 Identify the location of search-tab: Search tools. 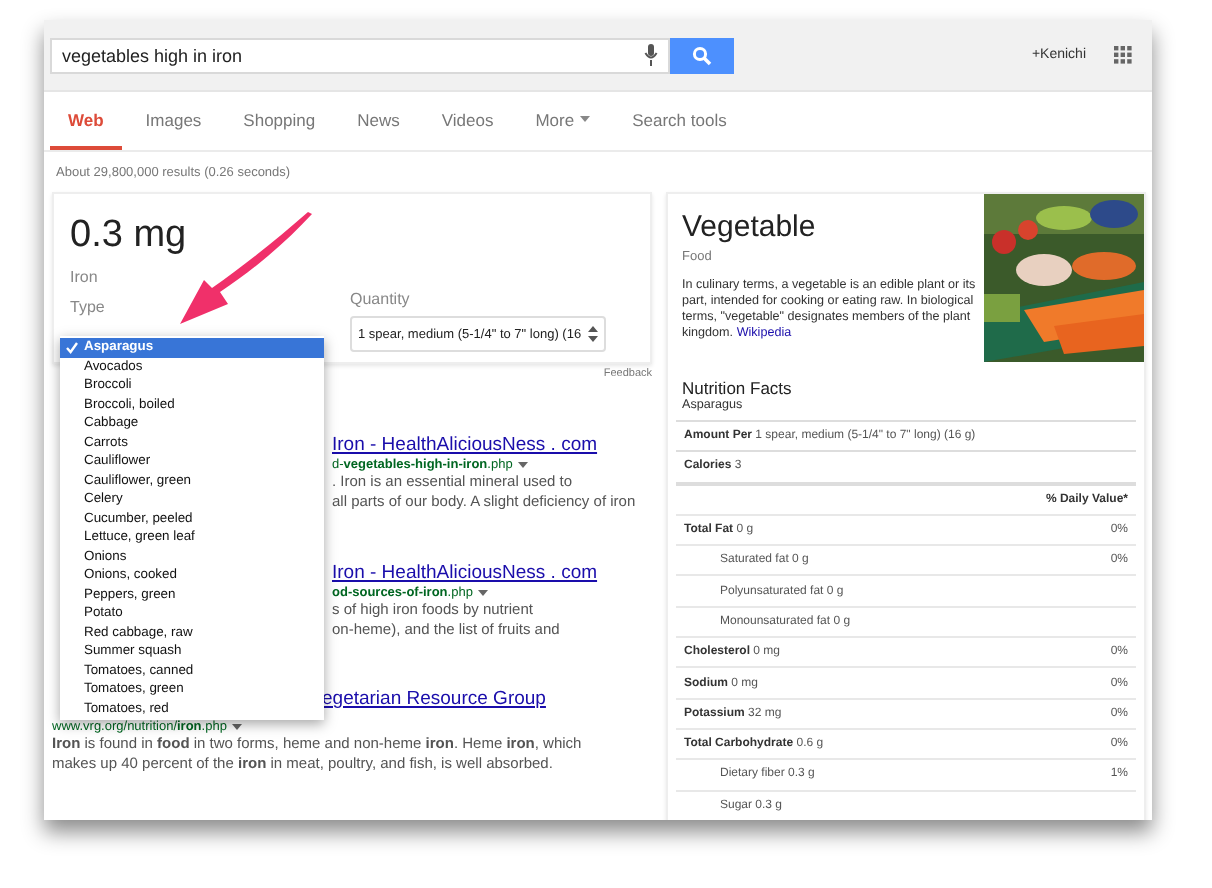
(679, 121).